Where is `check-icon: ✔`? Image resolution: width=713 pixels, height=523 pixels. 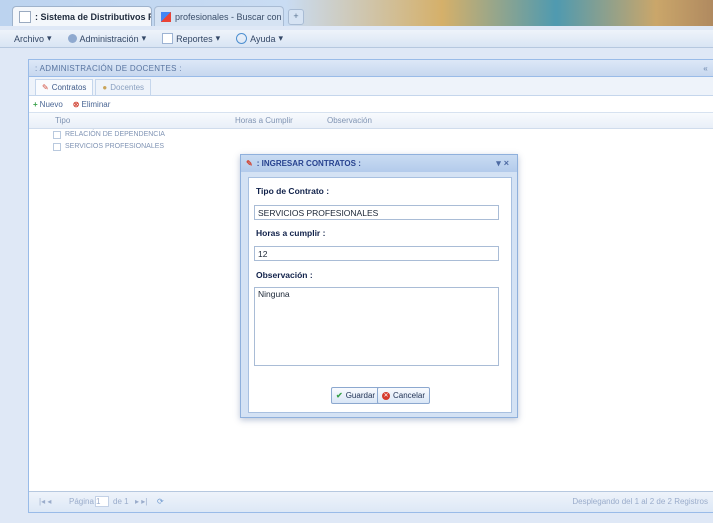 check-icon: ✔ is located at coordinates (339, 395).